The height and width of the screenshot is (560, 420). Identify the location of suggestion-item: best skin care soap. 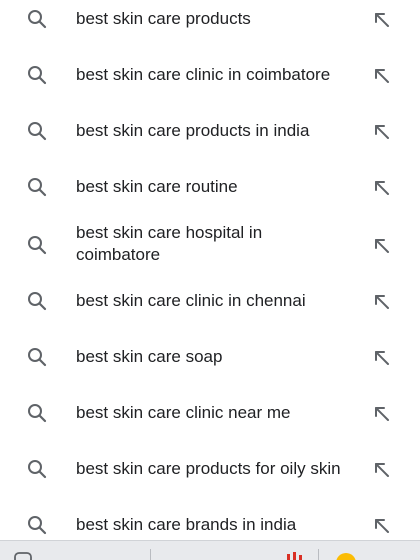
(210, 357).